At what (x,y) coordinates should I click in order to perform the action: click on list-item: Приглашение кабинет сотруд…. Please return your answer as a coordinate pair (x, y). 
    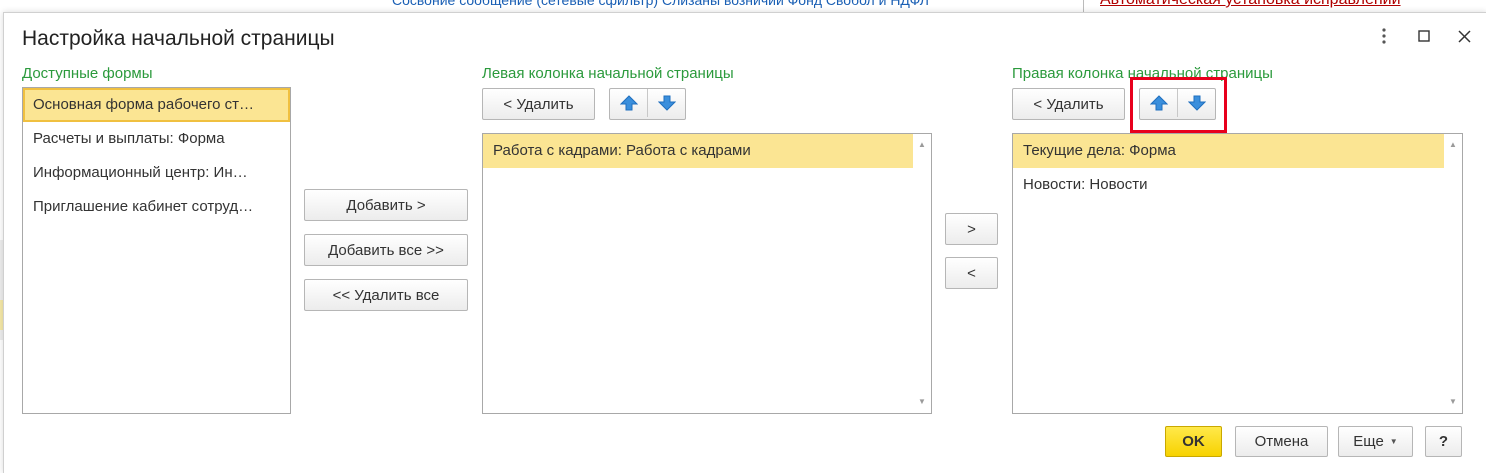
    Looking at the image, I should click on (156, 207).